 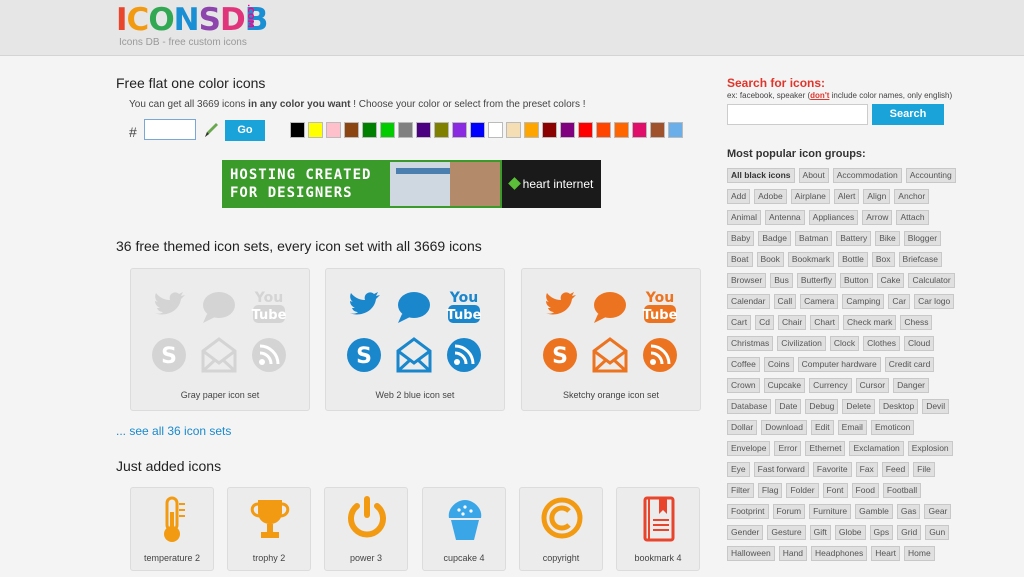 What do you see at coordinates (801, 343) in the screenshot?
I see `icon-group-tag: Civilization` at bounding box center [801, 343].